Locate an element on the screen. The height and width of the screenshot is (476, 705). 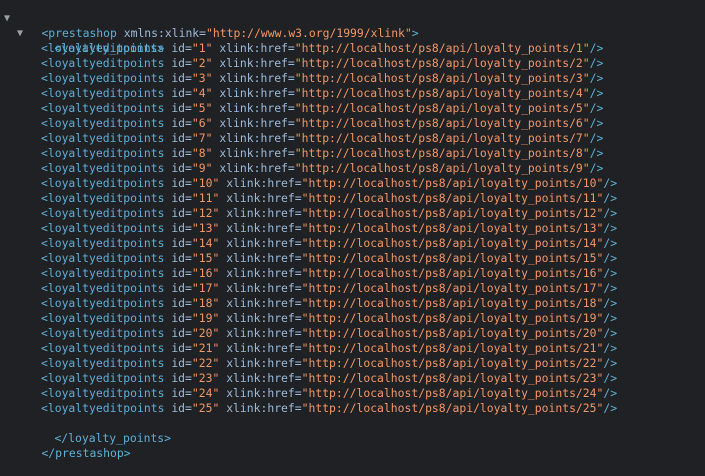
item-id-value: 20 is located at coordinates (205, 333).